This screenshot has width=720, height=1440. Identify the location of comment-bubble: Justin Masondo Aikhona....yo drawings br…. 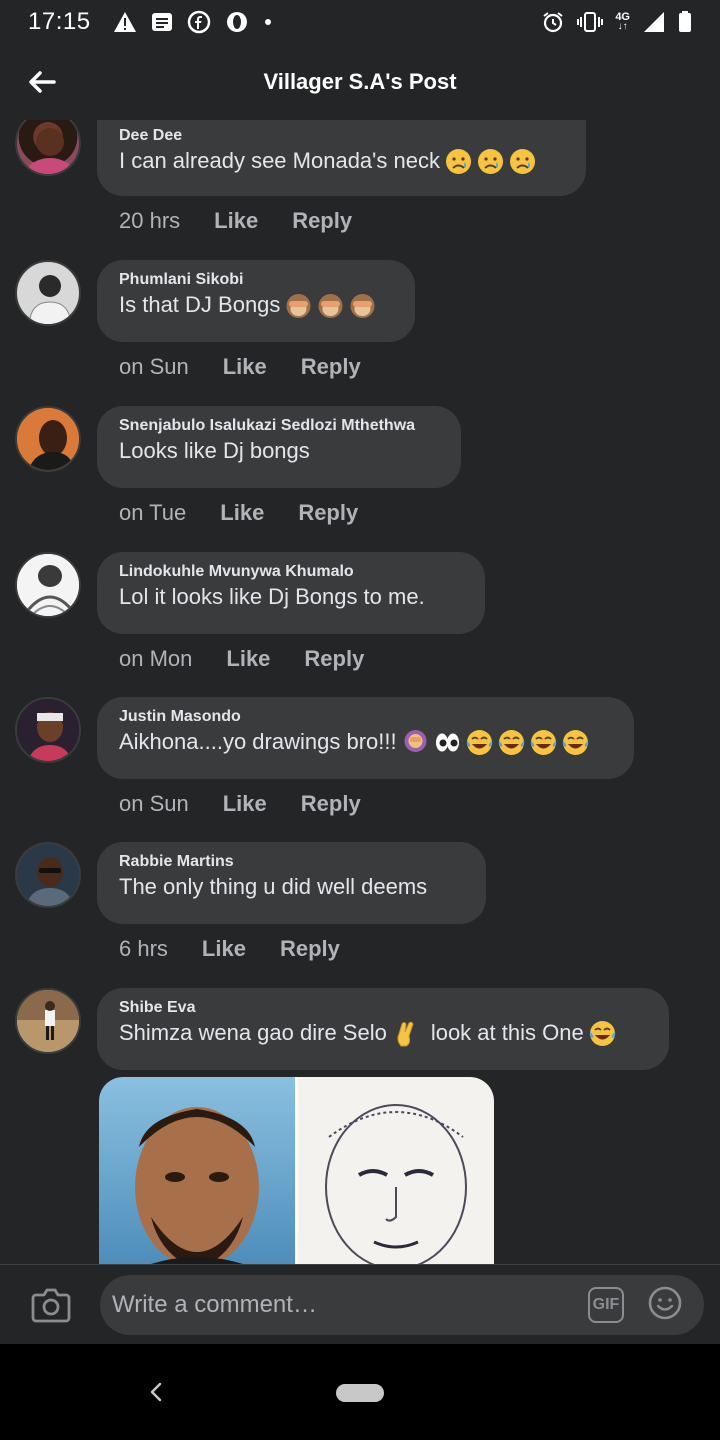
(365, 738).